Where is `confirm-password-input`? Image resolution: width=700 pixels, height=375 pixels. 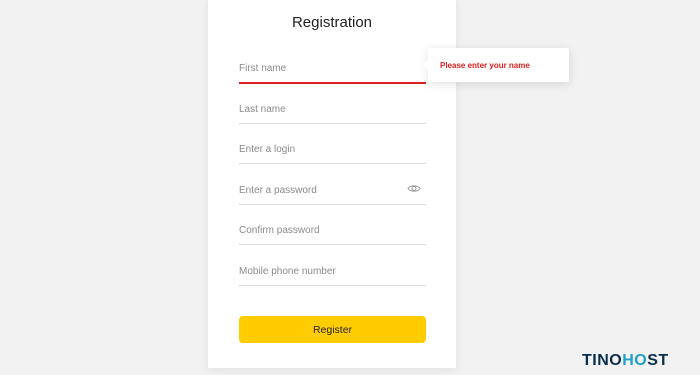
confirm-password-input is located at coordinates (319, 230).